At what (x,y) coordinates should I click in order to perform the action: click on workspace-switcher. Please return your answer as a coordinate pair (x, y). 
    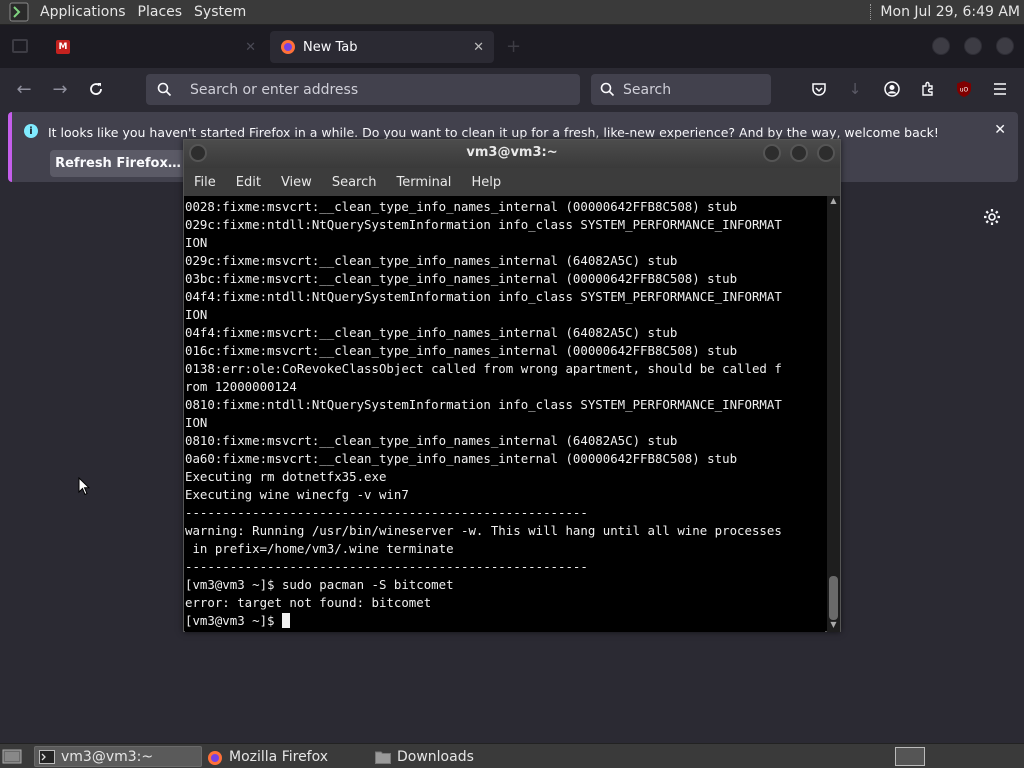
    Looking at the image, I should click on (910, 756).